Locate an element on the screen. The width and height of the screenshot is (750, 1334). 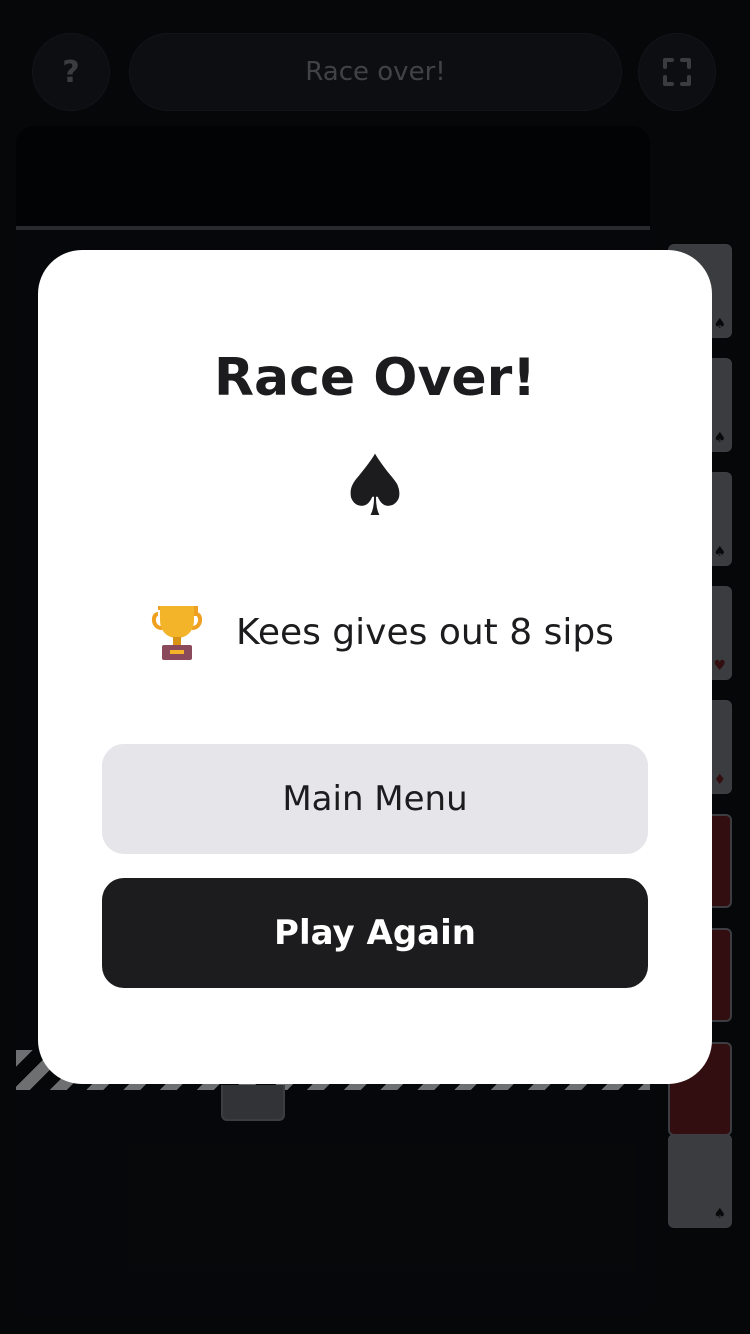
dialog-title: Race Over! is located at coordinates (375, 378).